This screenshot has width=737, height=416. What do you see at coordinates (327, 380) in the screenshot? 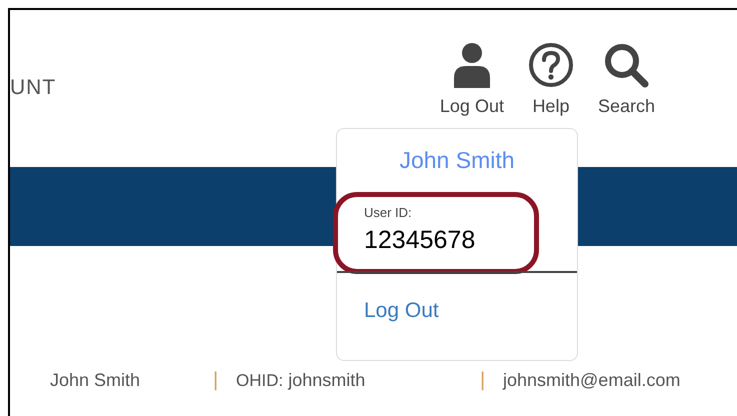
I see `profile-value: johnsmith` at bounding box center [327, 380].